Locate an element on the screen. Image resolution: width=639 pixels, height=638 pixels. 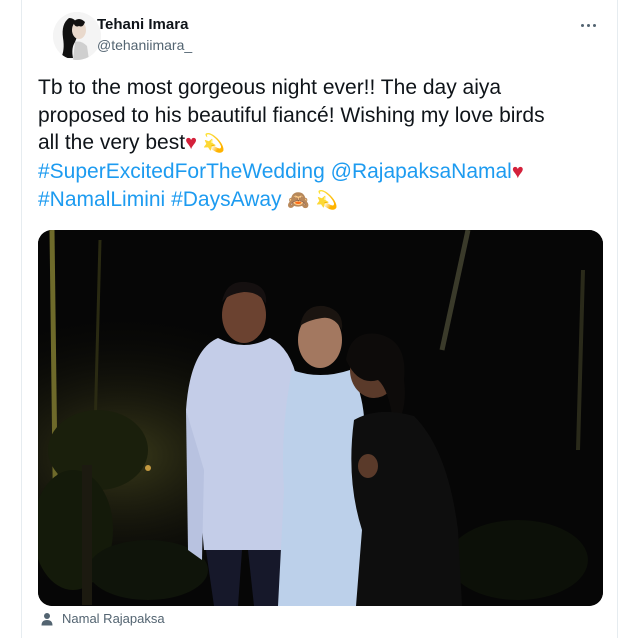
hashtag-days-away: #DaysAway is located at coordinates (226, 199).